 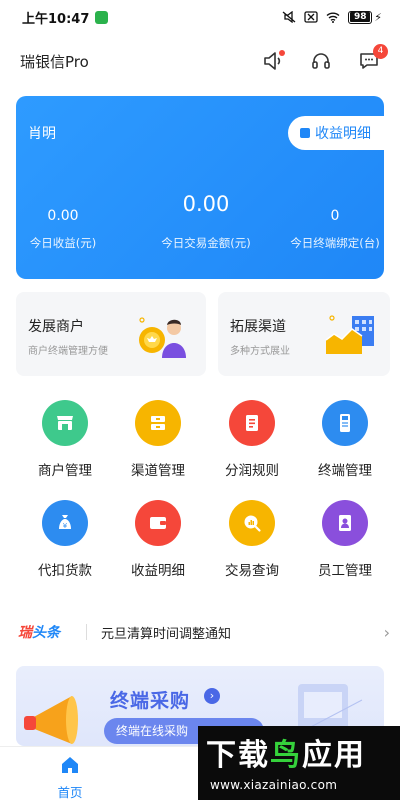 I want to click on terminal-icon, so click(x=345, y=423).